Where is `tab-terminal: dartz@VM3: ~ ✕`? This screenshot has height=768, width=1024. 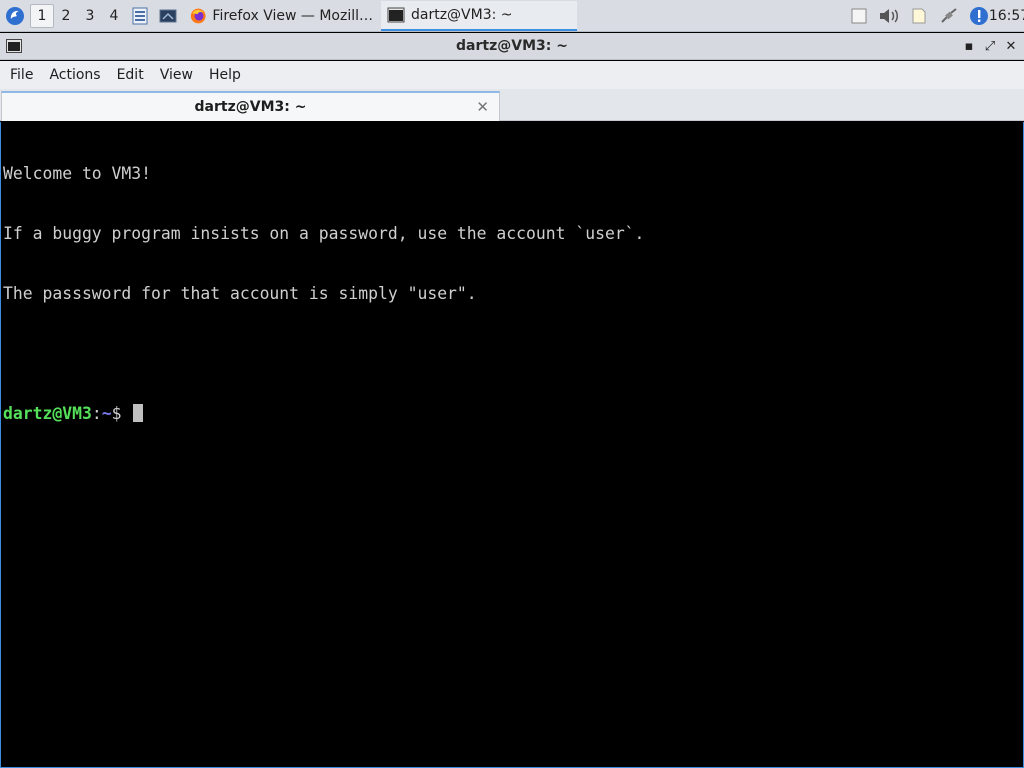
tab-terminal: dartz@VM3: ~ ✕ is located at coordinates (250, 106).